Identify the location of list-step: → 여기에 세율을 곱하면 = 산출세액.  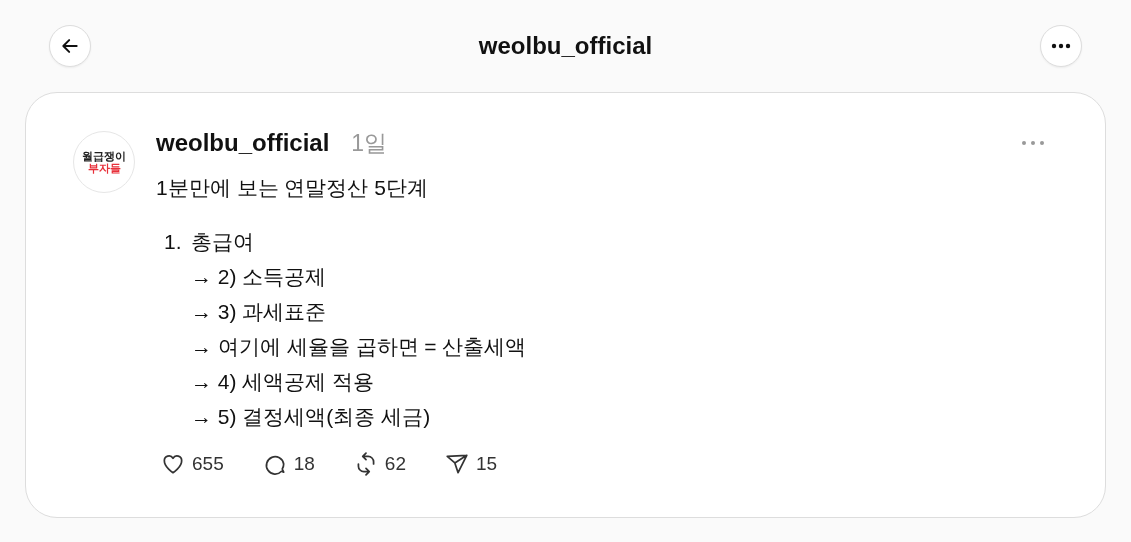
(620, 346).